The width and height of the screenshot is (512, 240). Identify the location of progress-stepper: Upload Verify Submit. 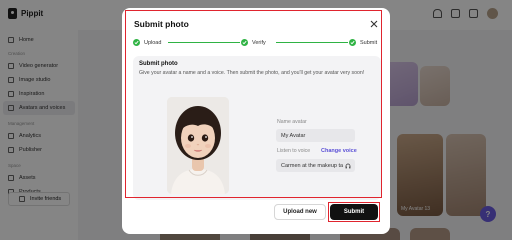
(257, 45).